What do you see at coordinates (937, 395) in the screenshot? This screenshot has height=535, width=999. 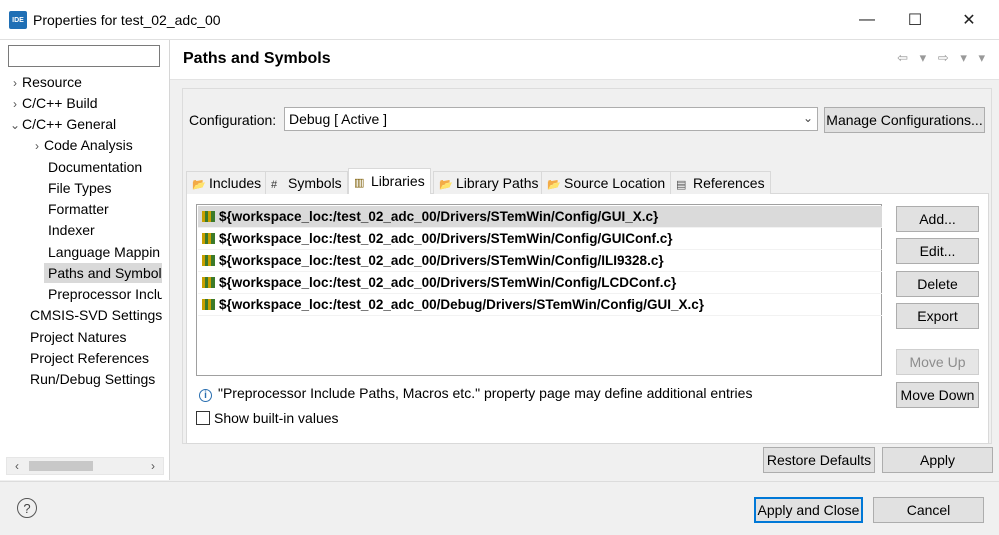 I see `move-down-button: Move Down` at bounding box center [937, 395].